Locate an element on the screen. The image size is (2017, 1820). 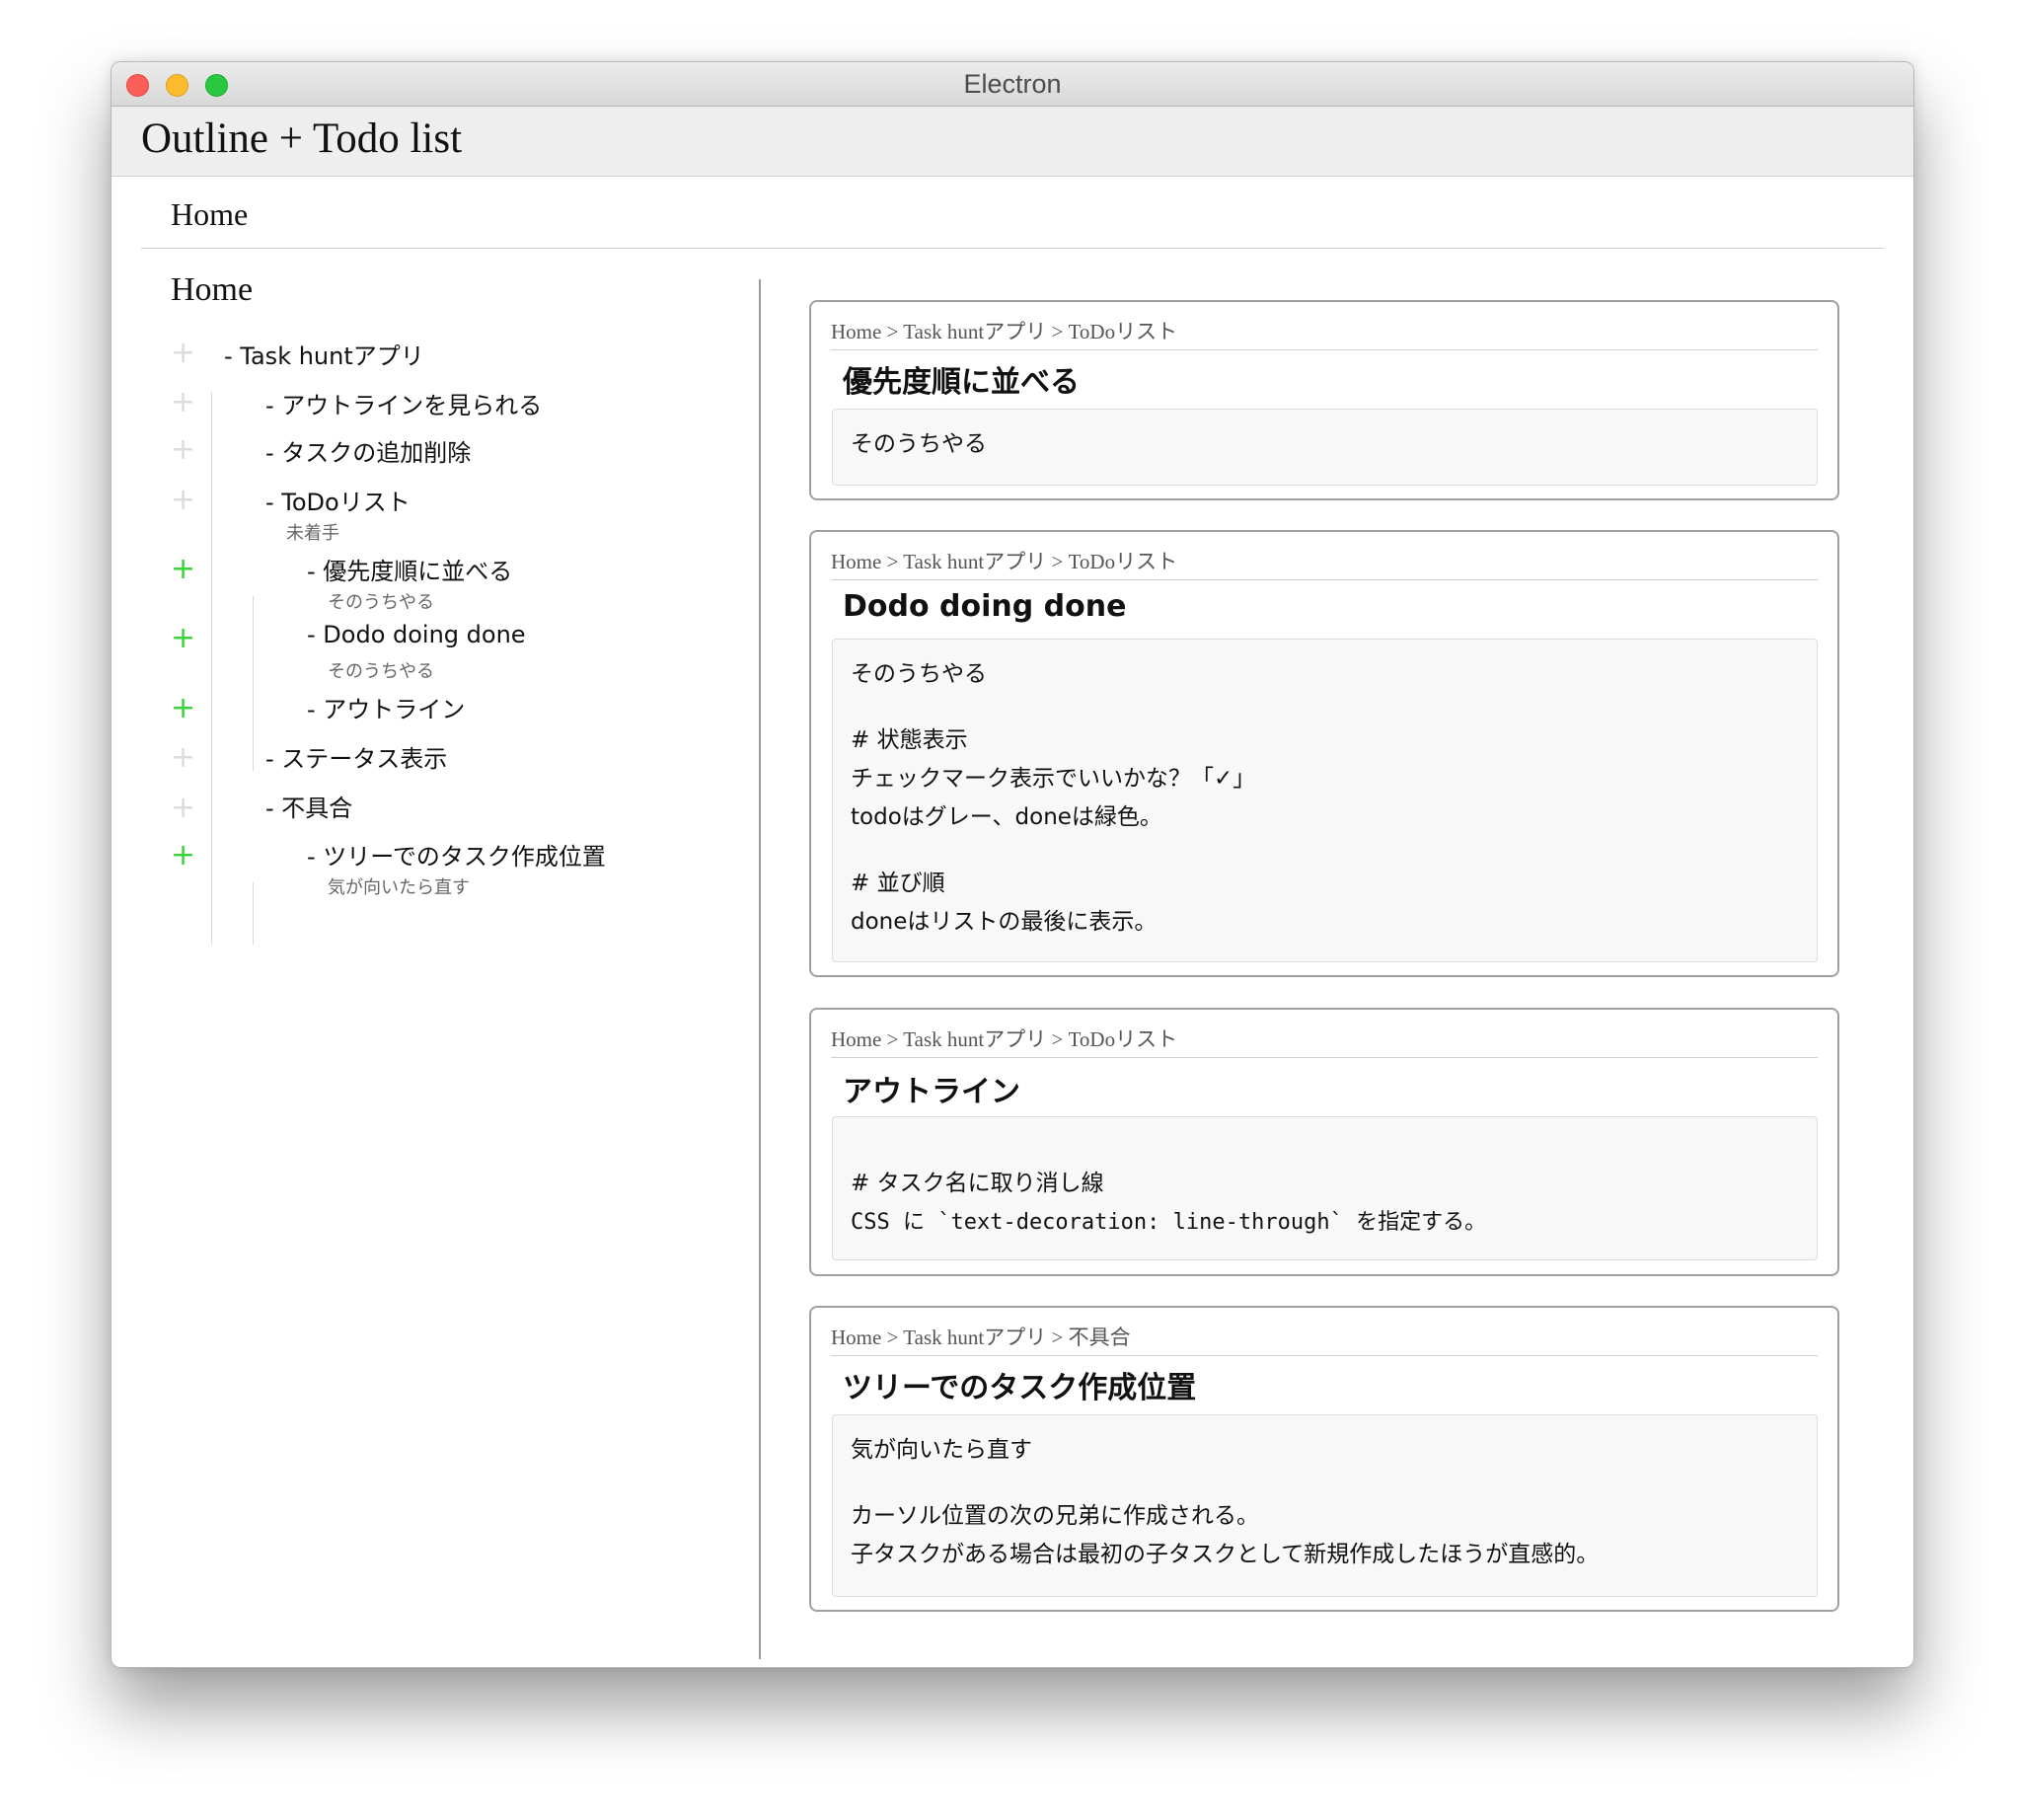
card-line: カーソル位置の次の兄弟に作成される。 is located at coordinates (1055, 1516).